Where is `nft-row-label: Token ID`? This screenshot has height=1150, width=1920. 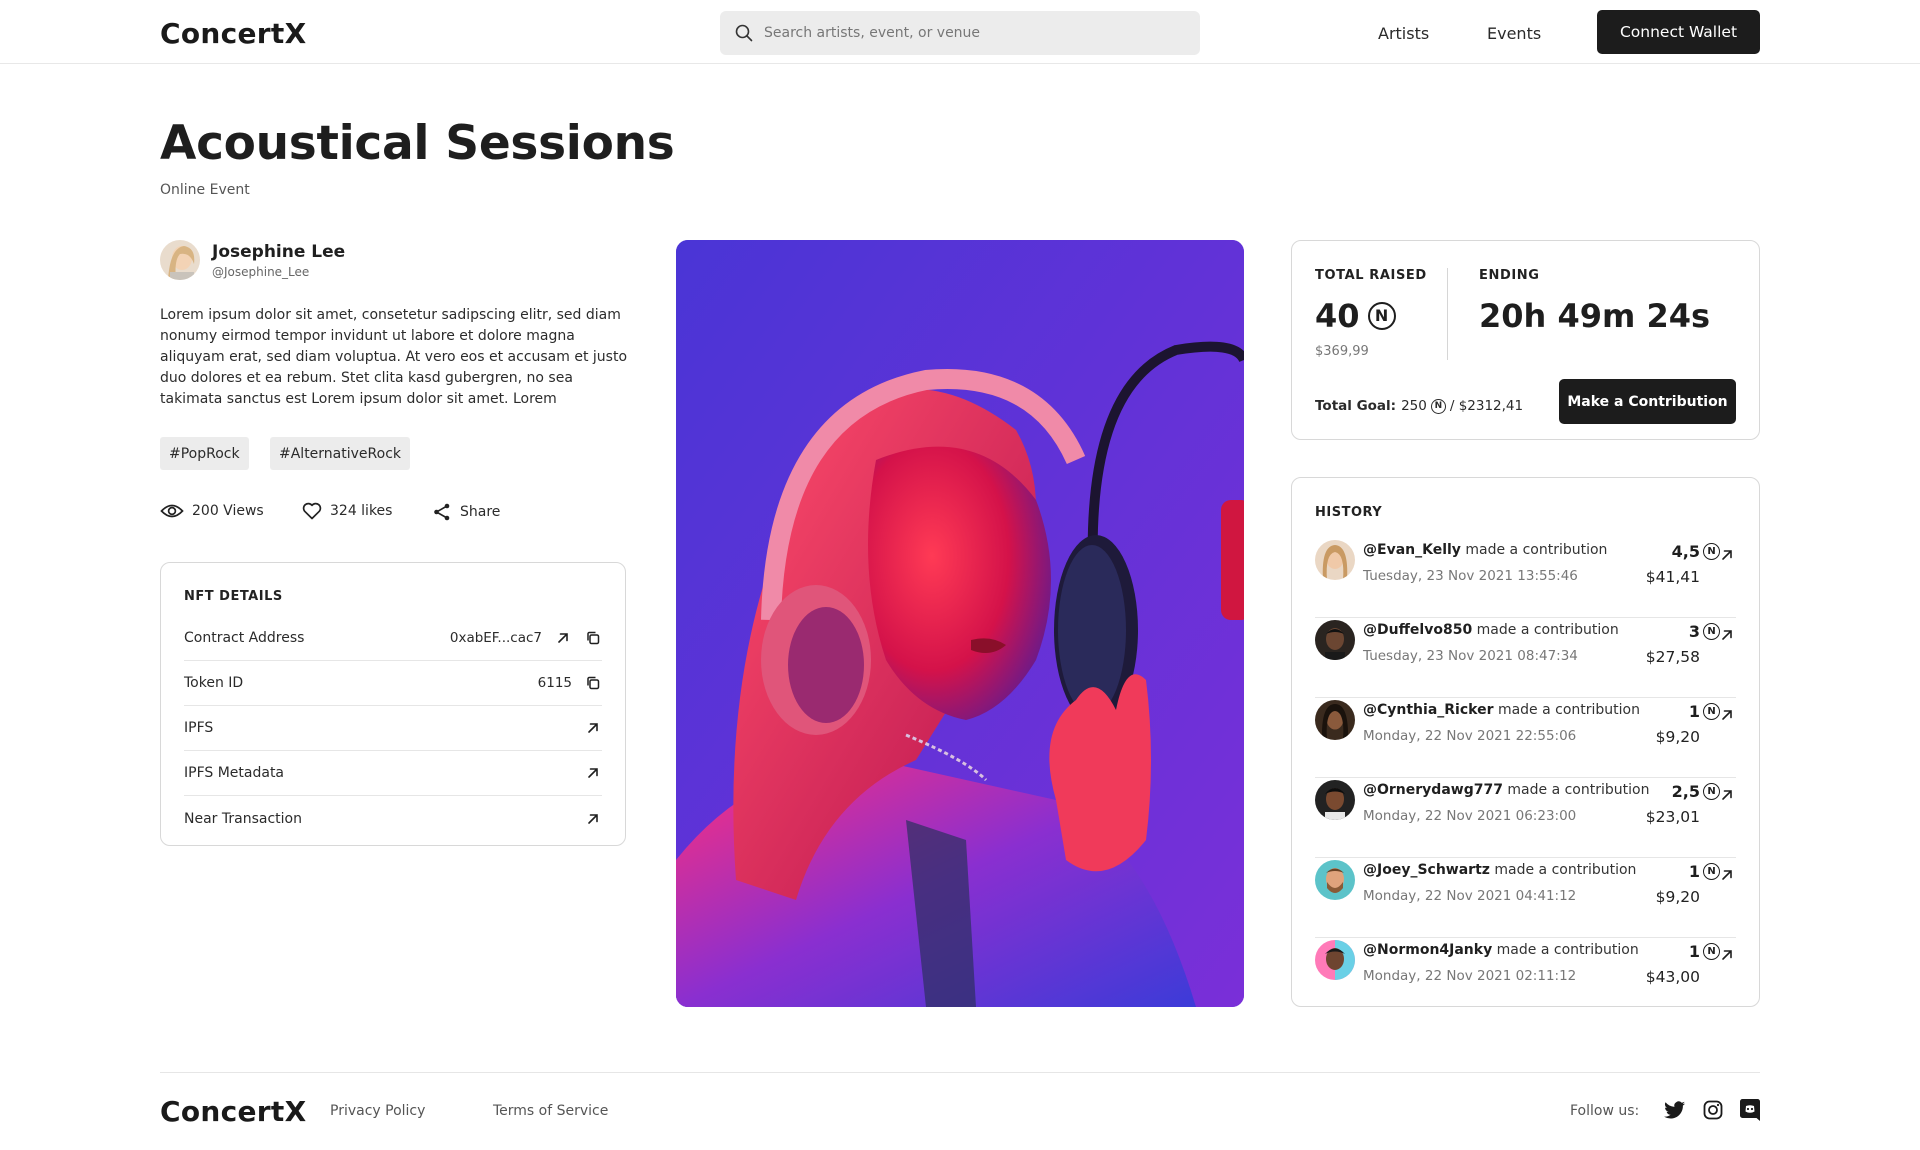
nft-row-label: Token ID is located at coordinates (214, 683).